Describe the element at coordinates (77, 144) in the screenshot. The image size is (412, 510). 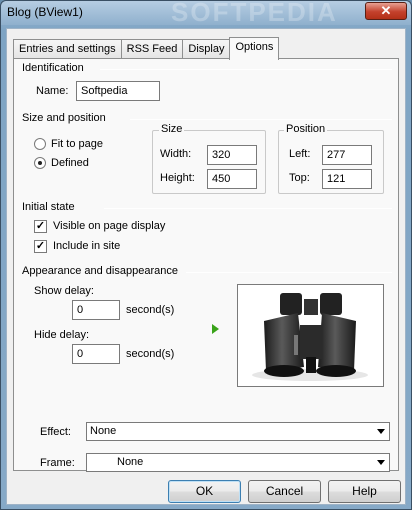
I see `fit-to-page-label: Fit to page` at that location.